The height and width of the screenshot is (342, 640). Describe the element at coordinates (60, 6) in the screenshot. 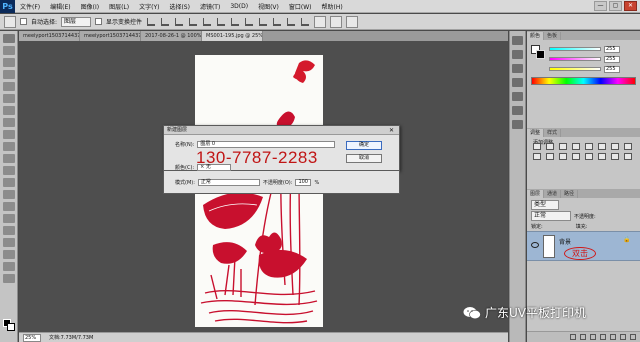

I see `menu-edit: 编辑(E)` at that location.